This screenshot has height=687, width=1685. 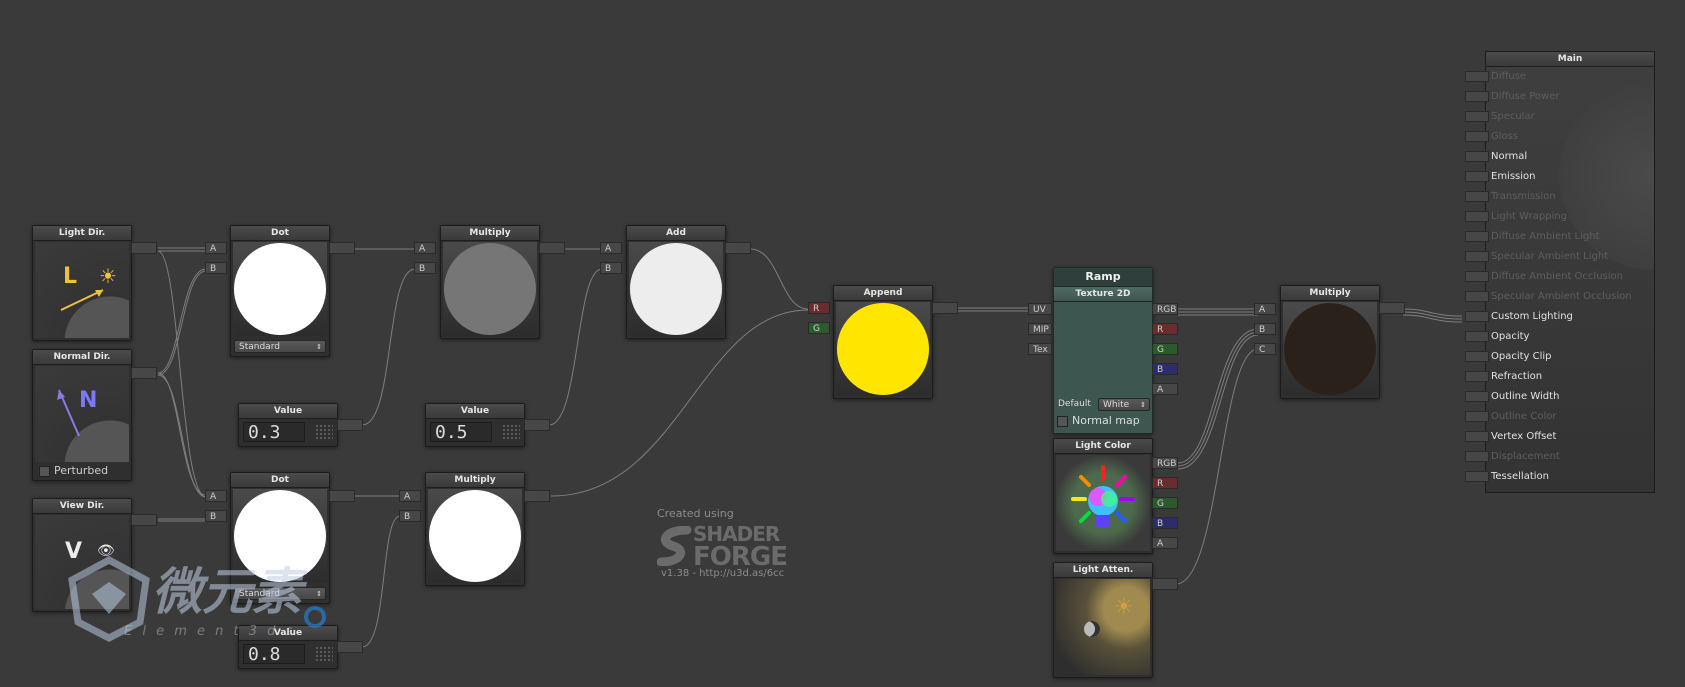 I want to click on light-color-output-g: G, so click(x=1165, y=503).